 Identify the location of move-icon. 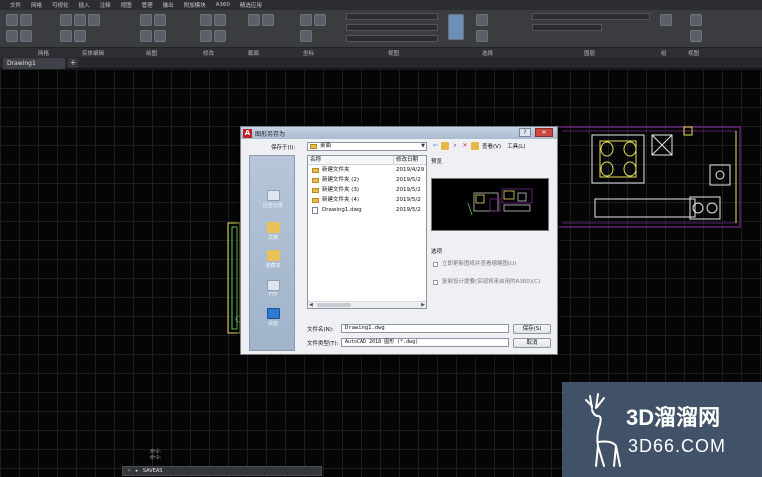
(206, 20).